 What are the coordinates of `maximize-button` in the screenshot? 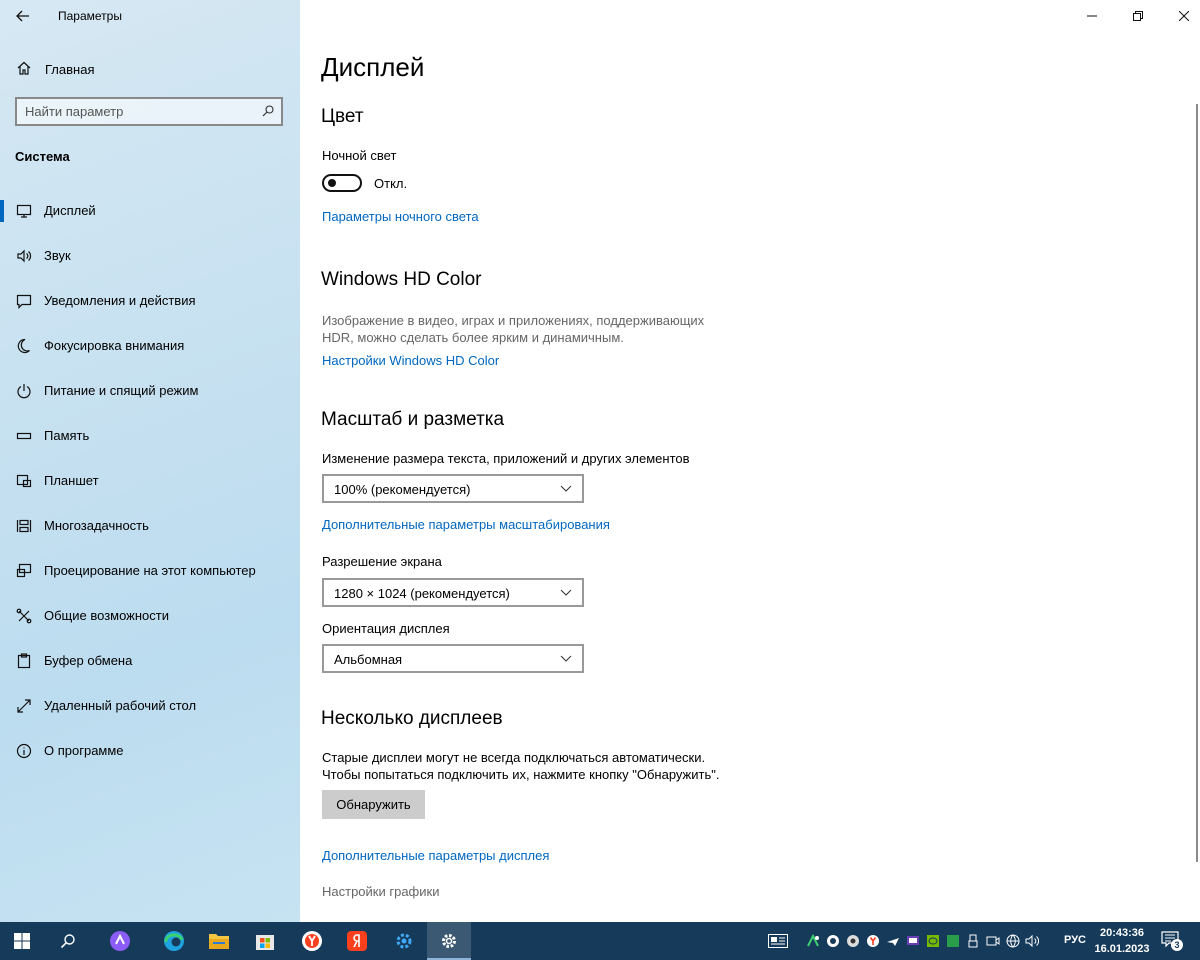 It's located at (1138, 16).